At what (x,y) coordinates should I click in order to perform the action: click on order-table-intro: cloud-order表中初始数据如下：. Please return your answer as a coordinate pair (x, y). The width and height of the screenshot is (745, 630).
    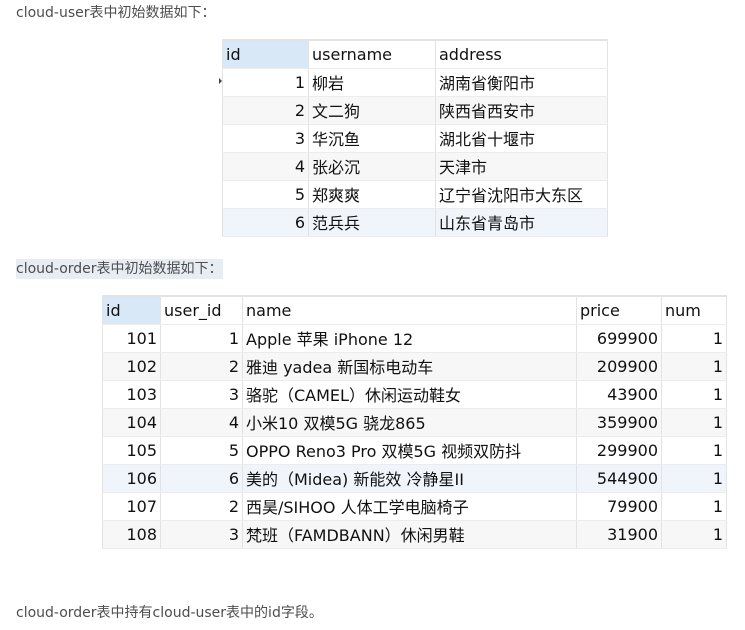
    Looking at the image, I should click on (119, 269).